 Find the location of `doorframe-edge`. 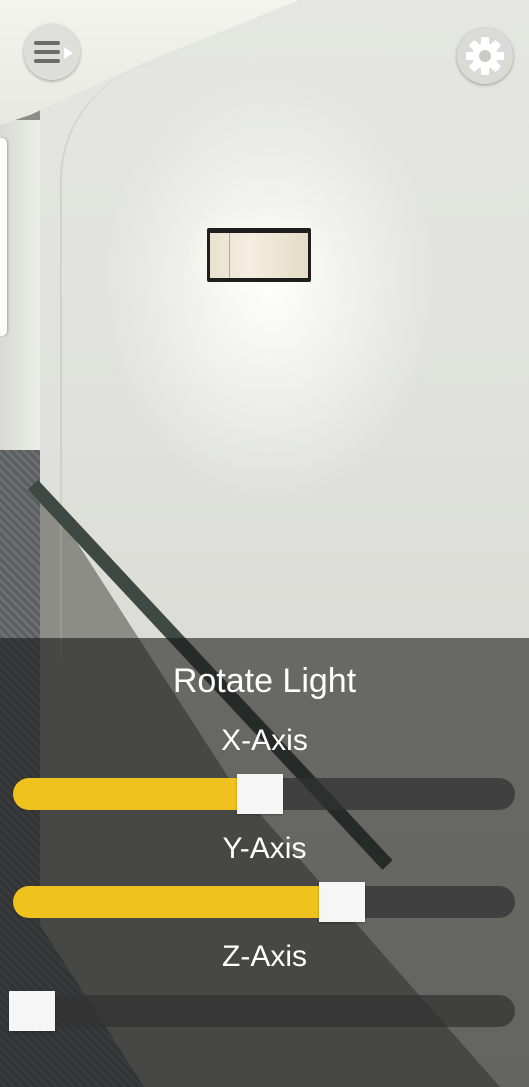

doorframe-edge is located at coordinates (3, 237).